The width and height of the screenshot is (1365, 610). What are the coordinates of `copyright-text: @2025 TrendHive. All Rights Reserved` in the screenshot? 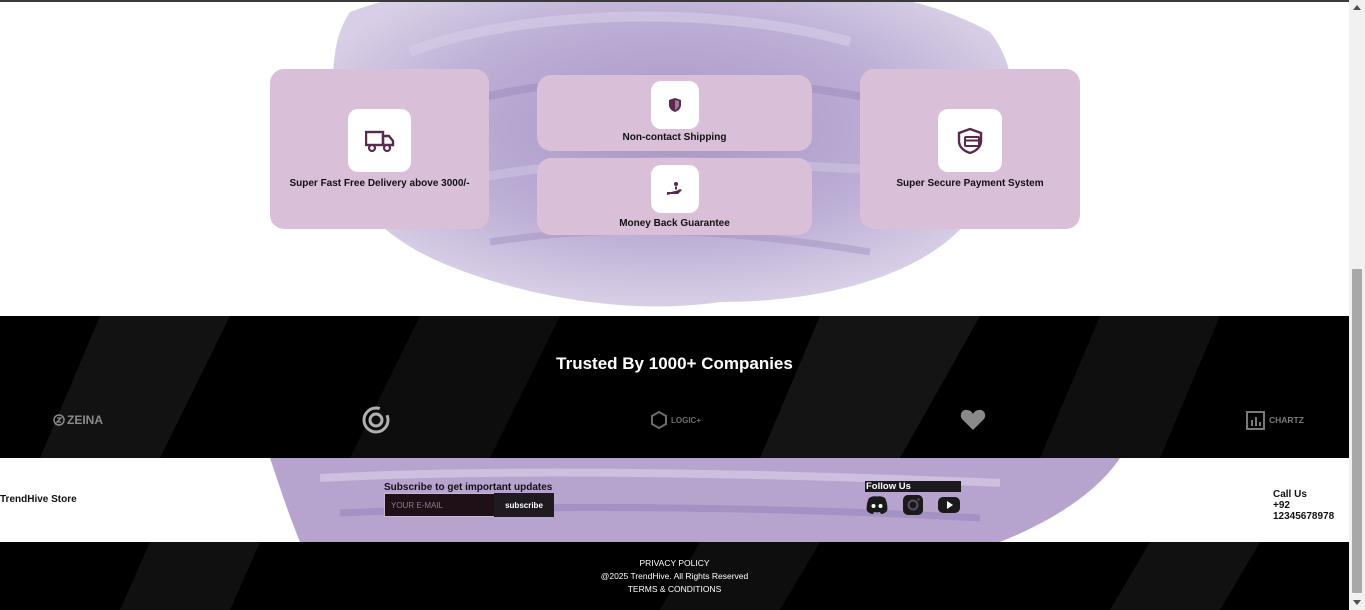 It's located at (674, 576).